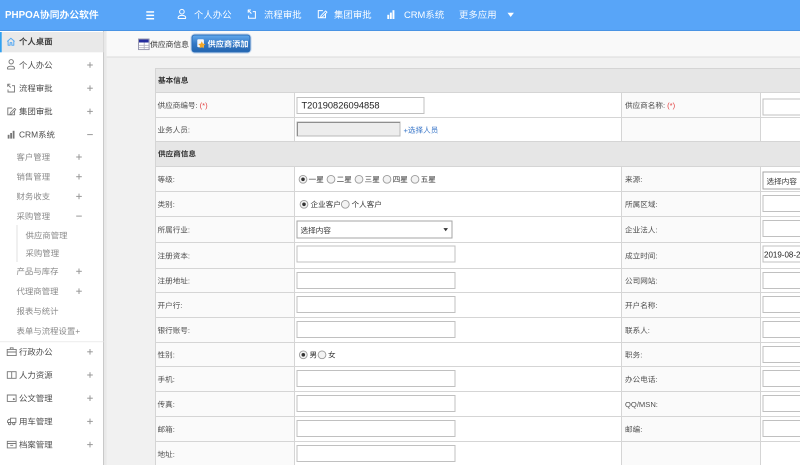  I want to click on svg-text: QQ/MSN:, so click(641, 404).